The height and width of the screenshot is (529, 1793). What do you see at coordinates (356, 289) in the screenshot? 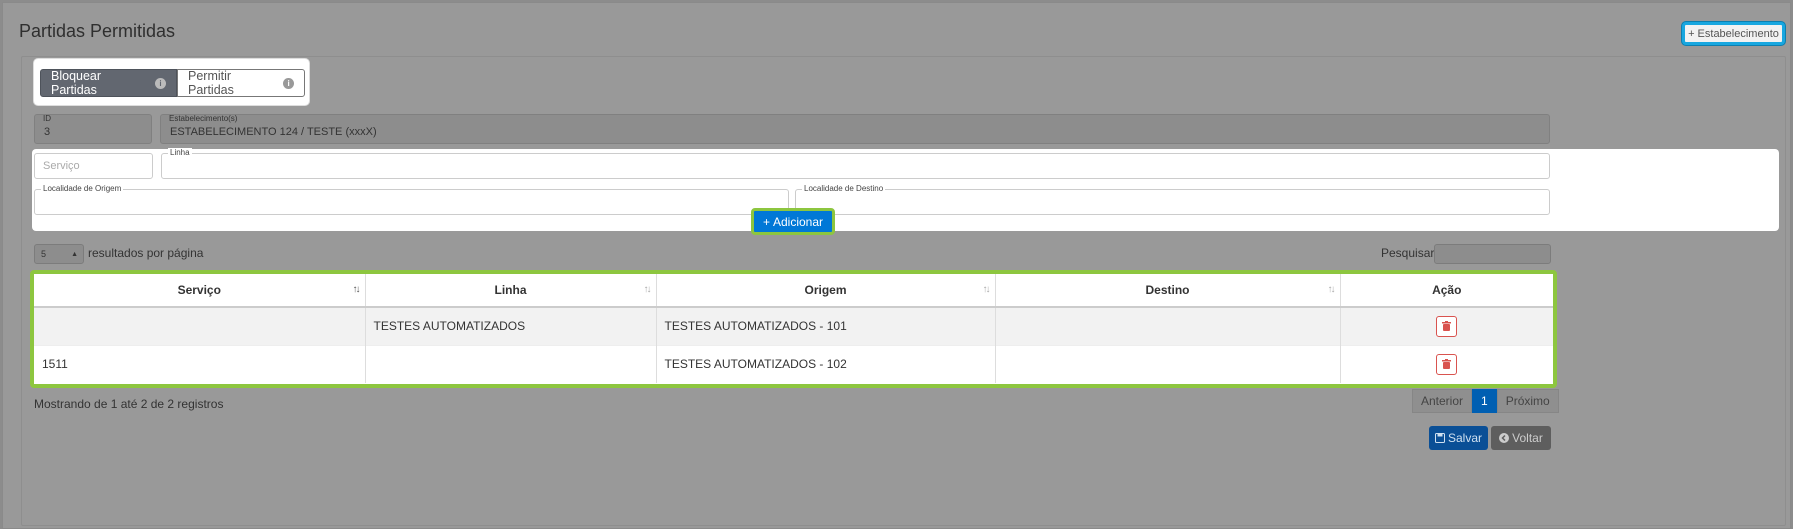
I see `sort-asc-icon: ↑↓` at bounding box center [356, 289].